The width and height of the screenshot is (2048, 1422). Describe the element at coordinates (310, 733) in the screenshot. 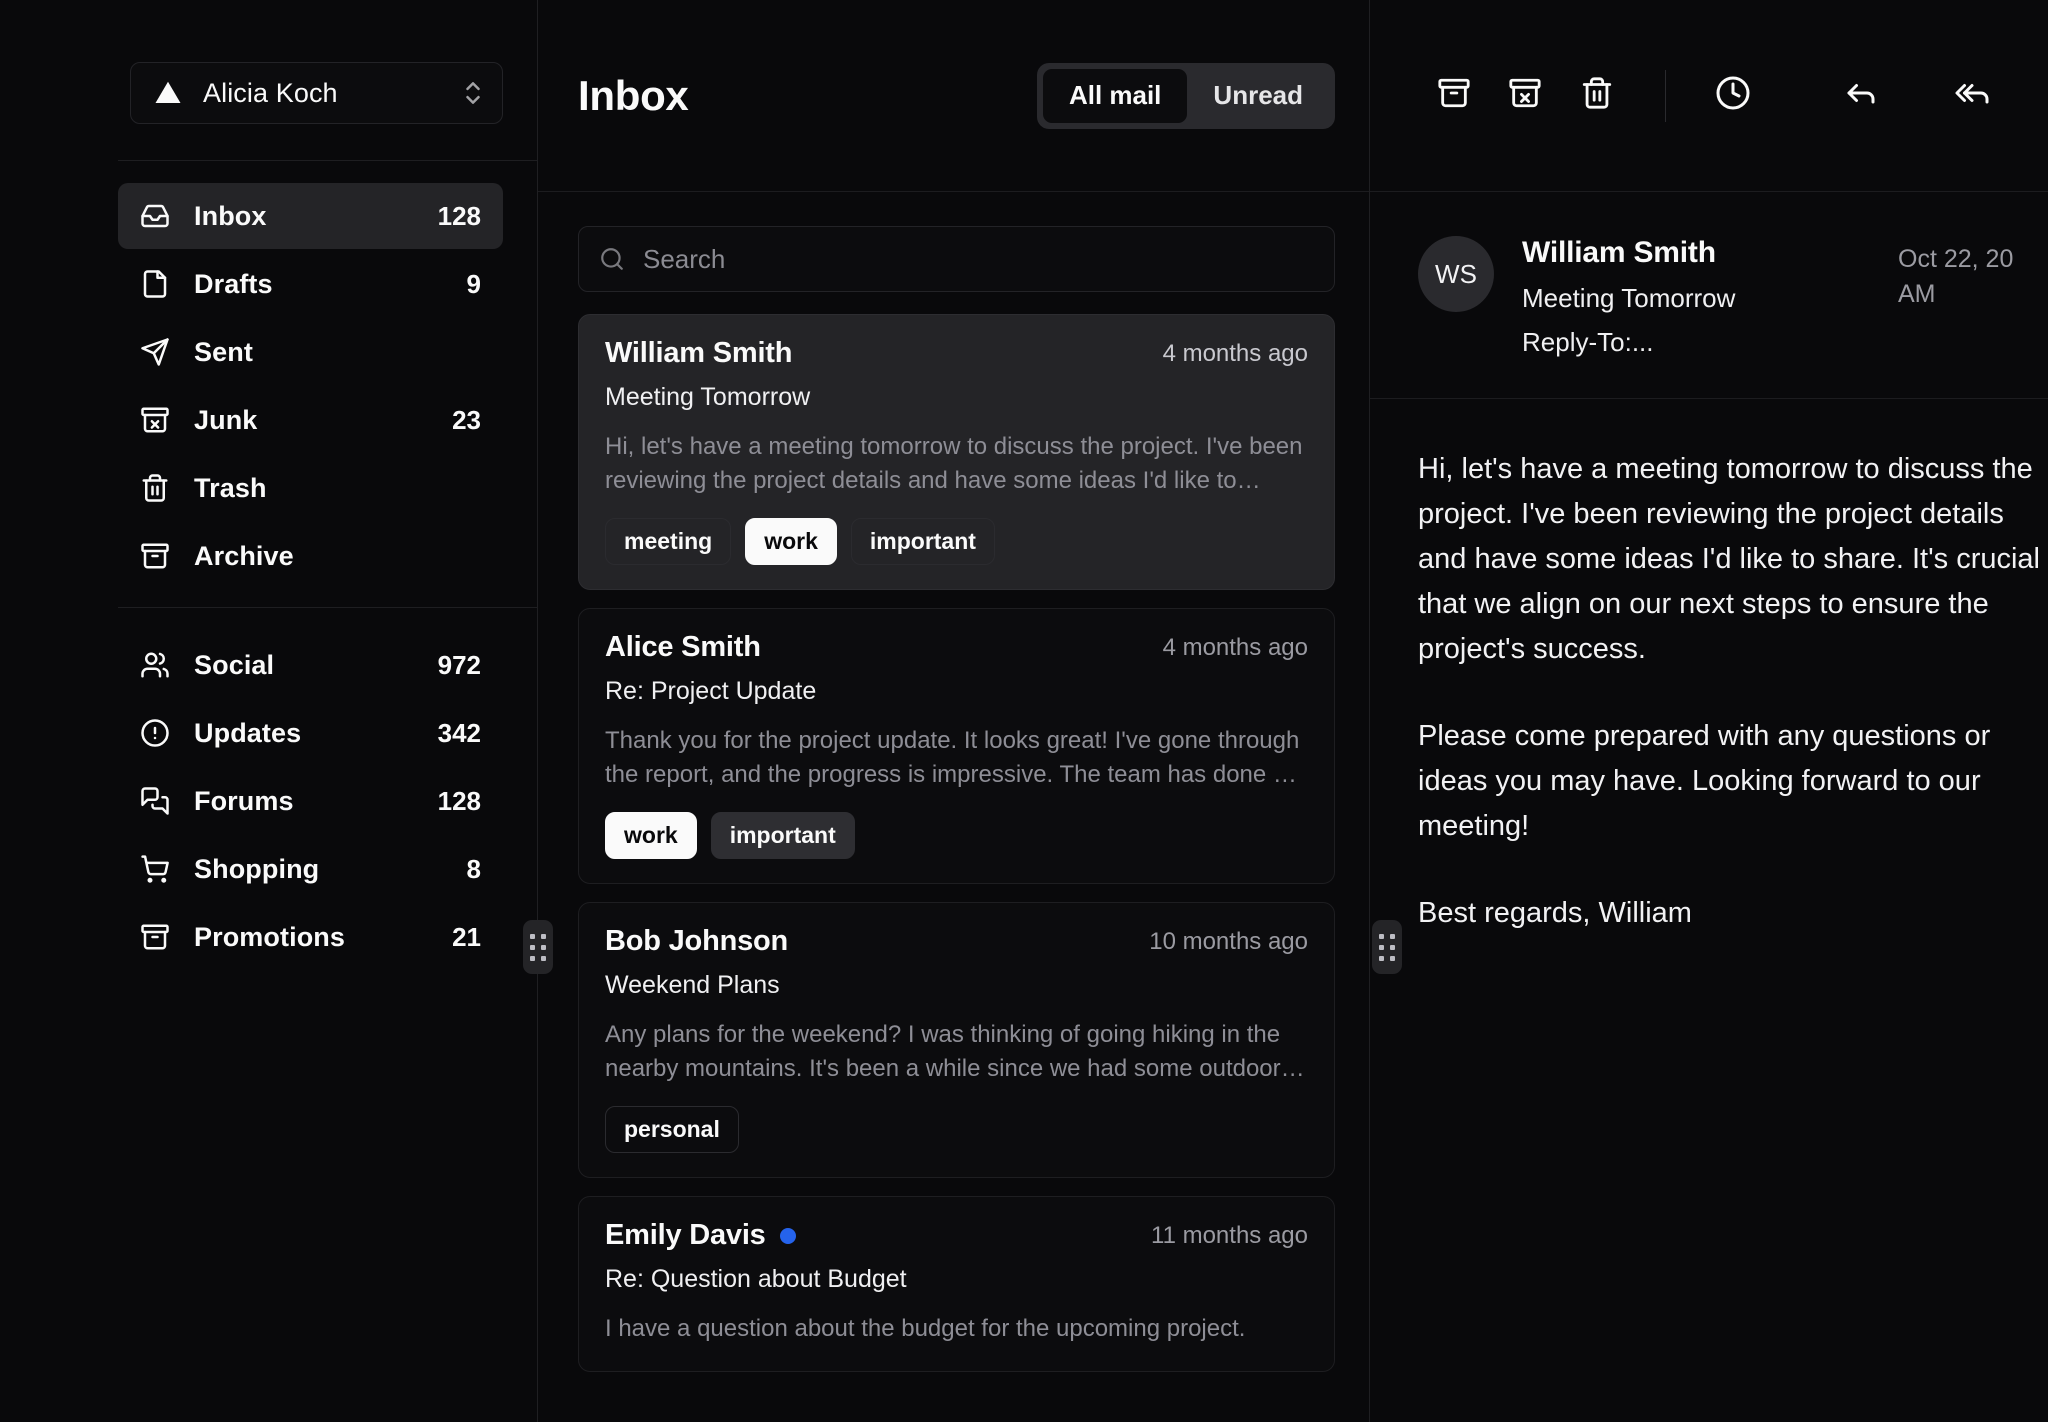

I see `sidebar-item-updates: Updates 342` at that location.